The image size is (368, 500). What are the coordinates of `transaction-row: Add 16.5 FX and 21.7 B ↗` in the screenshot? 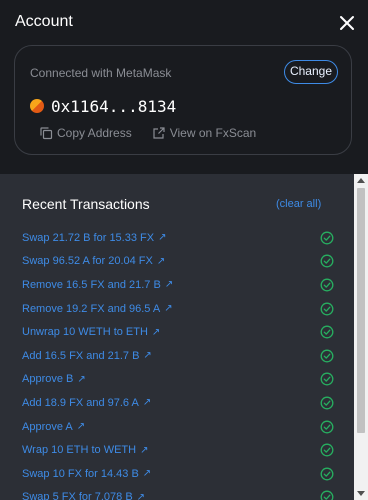 It's located at (176, 356).